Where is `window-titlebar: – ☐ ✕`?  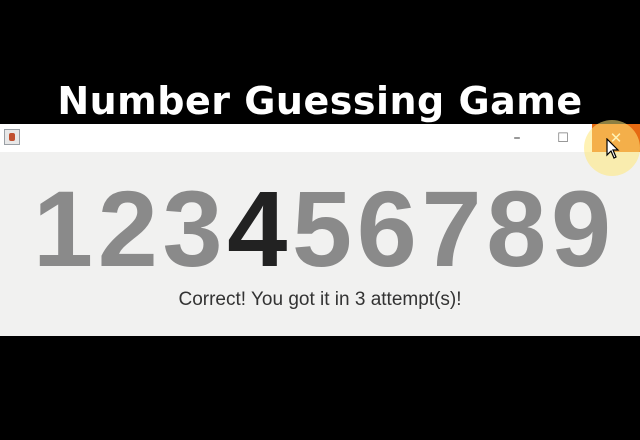
window-titlebar: – ☐ ✕ is located at coordinates (320, 148).